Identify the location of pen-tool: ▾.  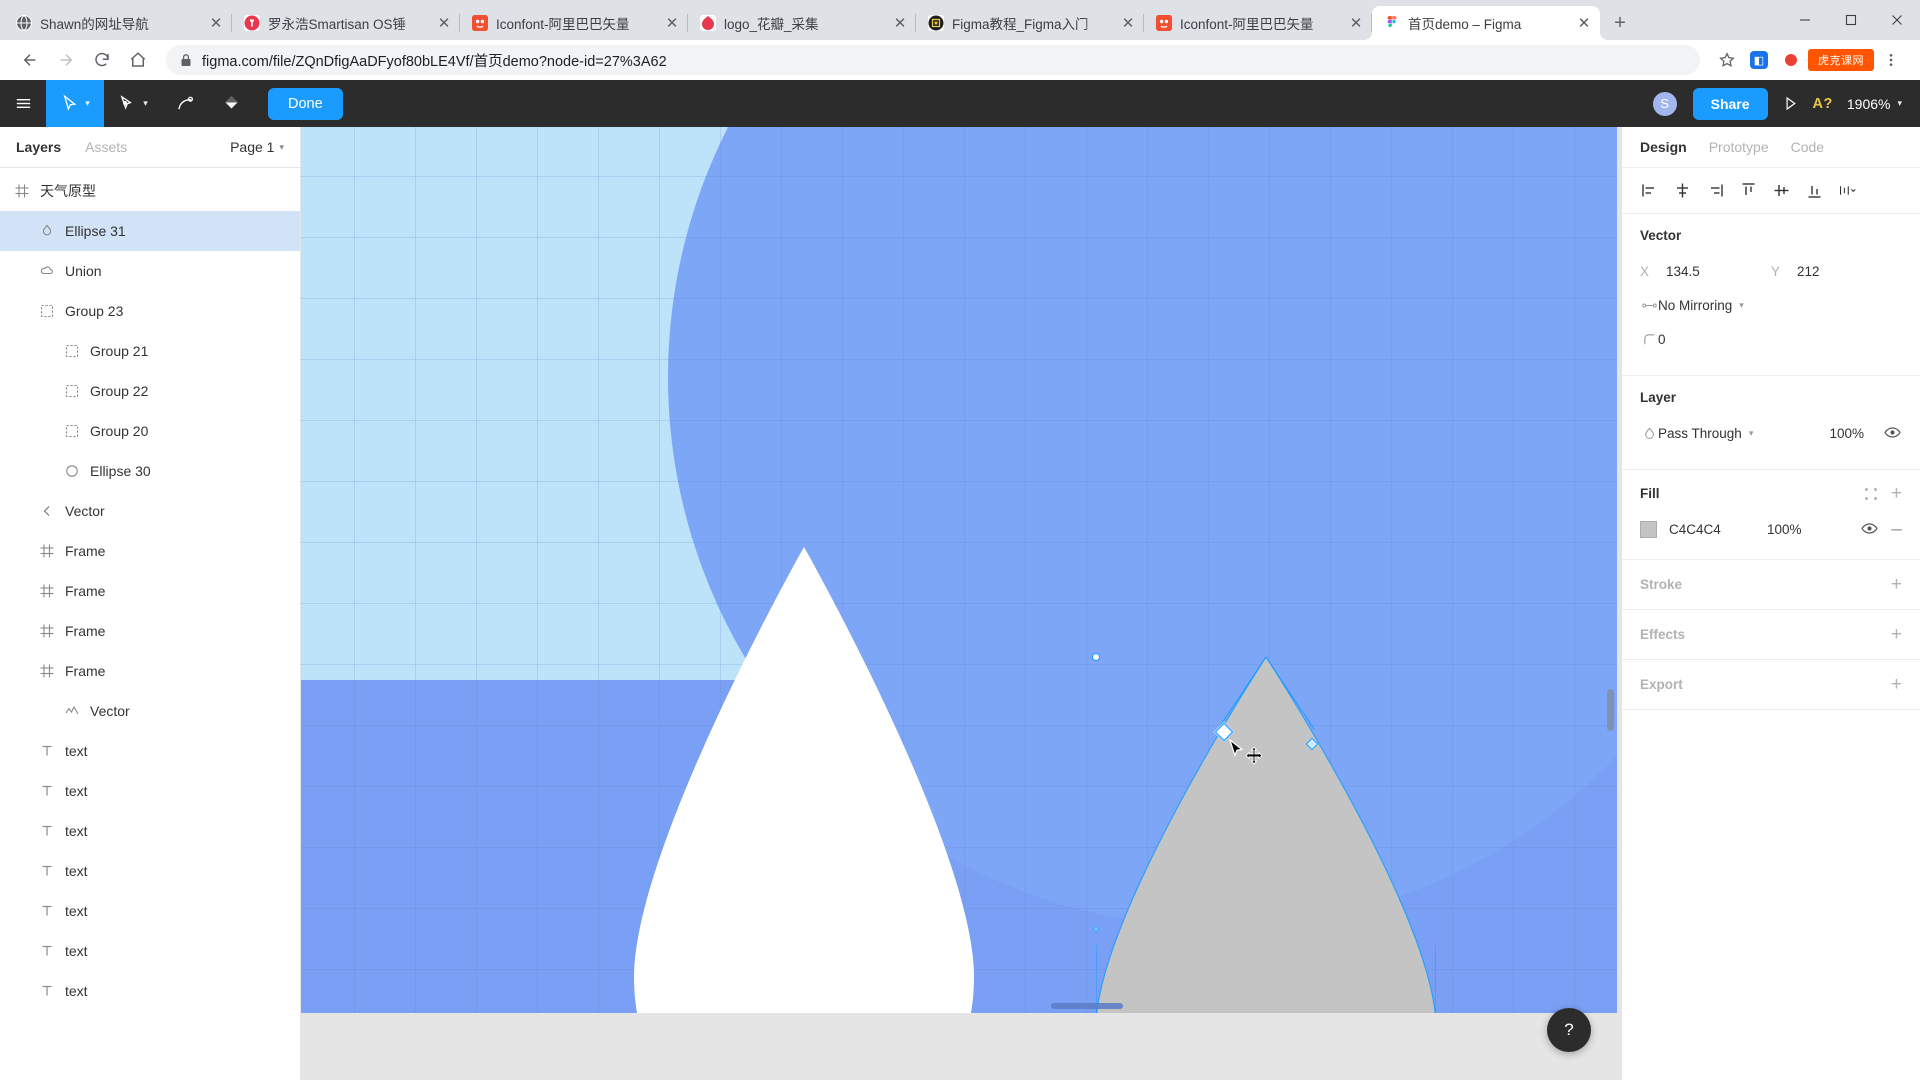
(133, 103).